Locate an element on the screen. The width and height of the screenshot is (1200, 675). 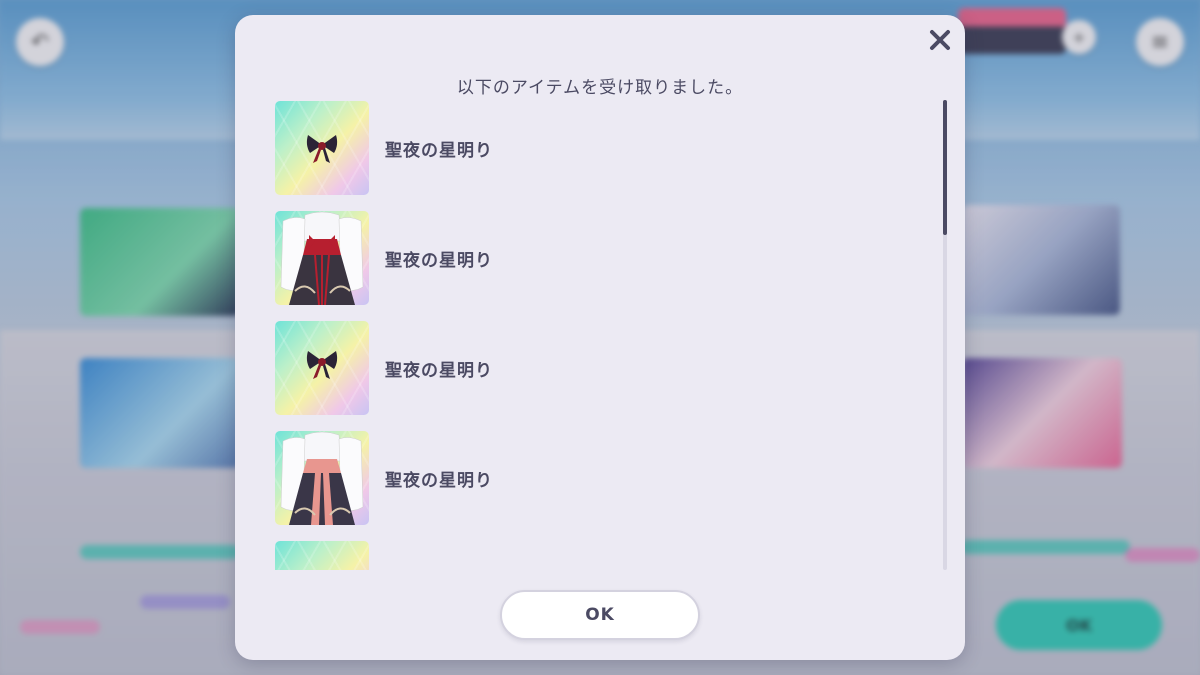
close-icon is located at coordinates (940, 40).